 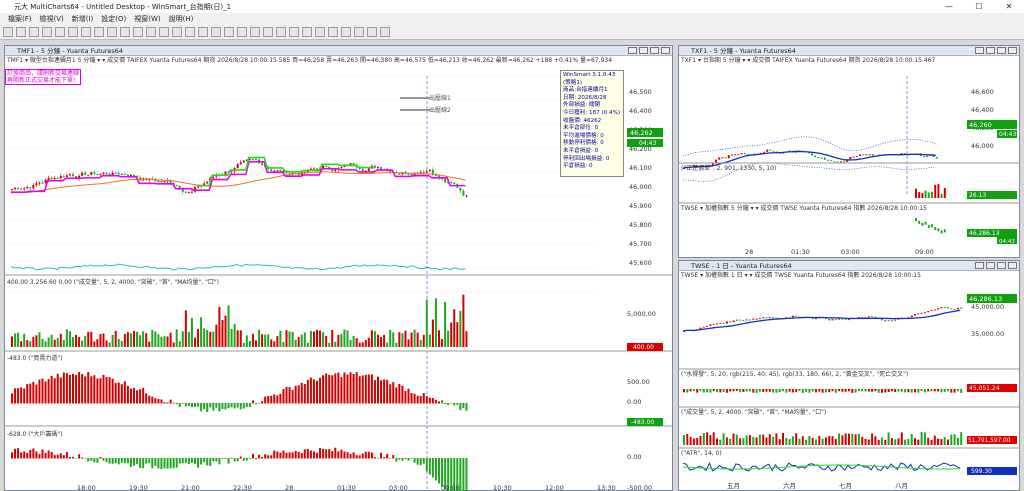 I want to click on menu-help: 說明(H), so click(x=181, y=19).